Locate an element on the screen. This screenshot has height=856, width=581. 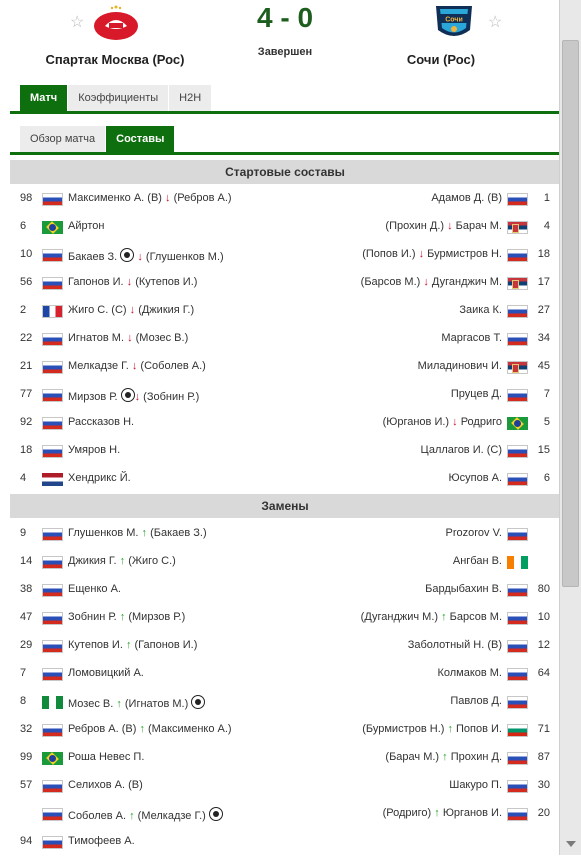
away-player: Шакуро П. is located at coordinates (475, 785).